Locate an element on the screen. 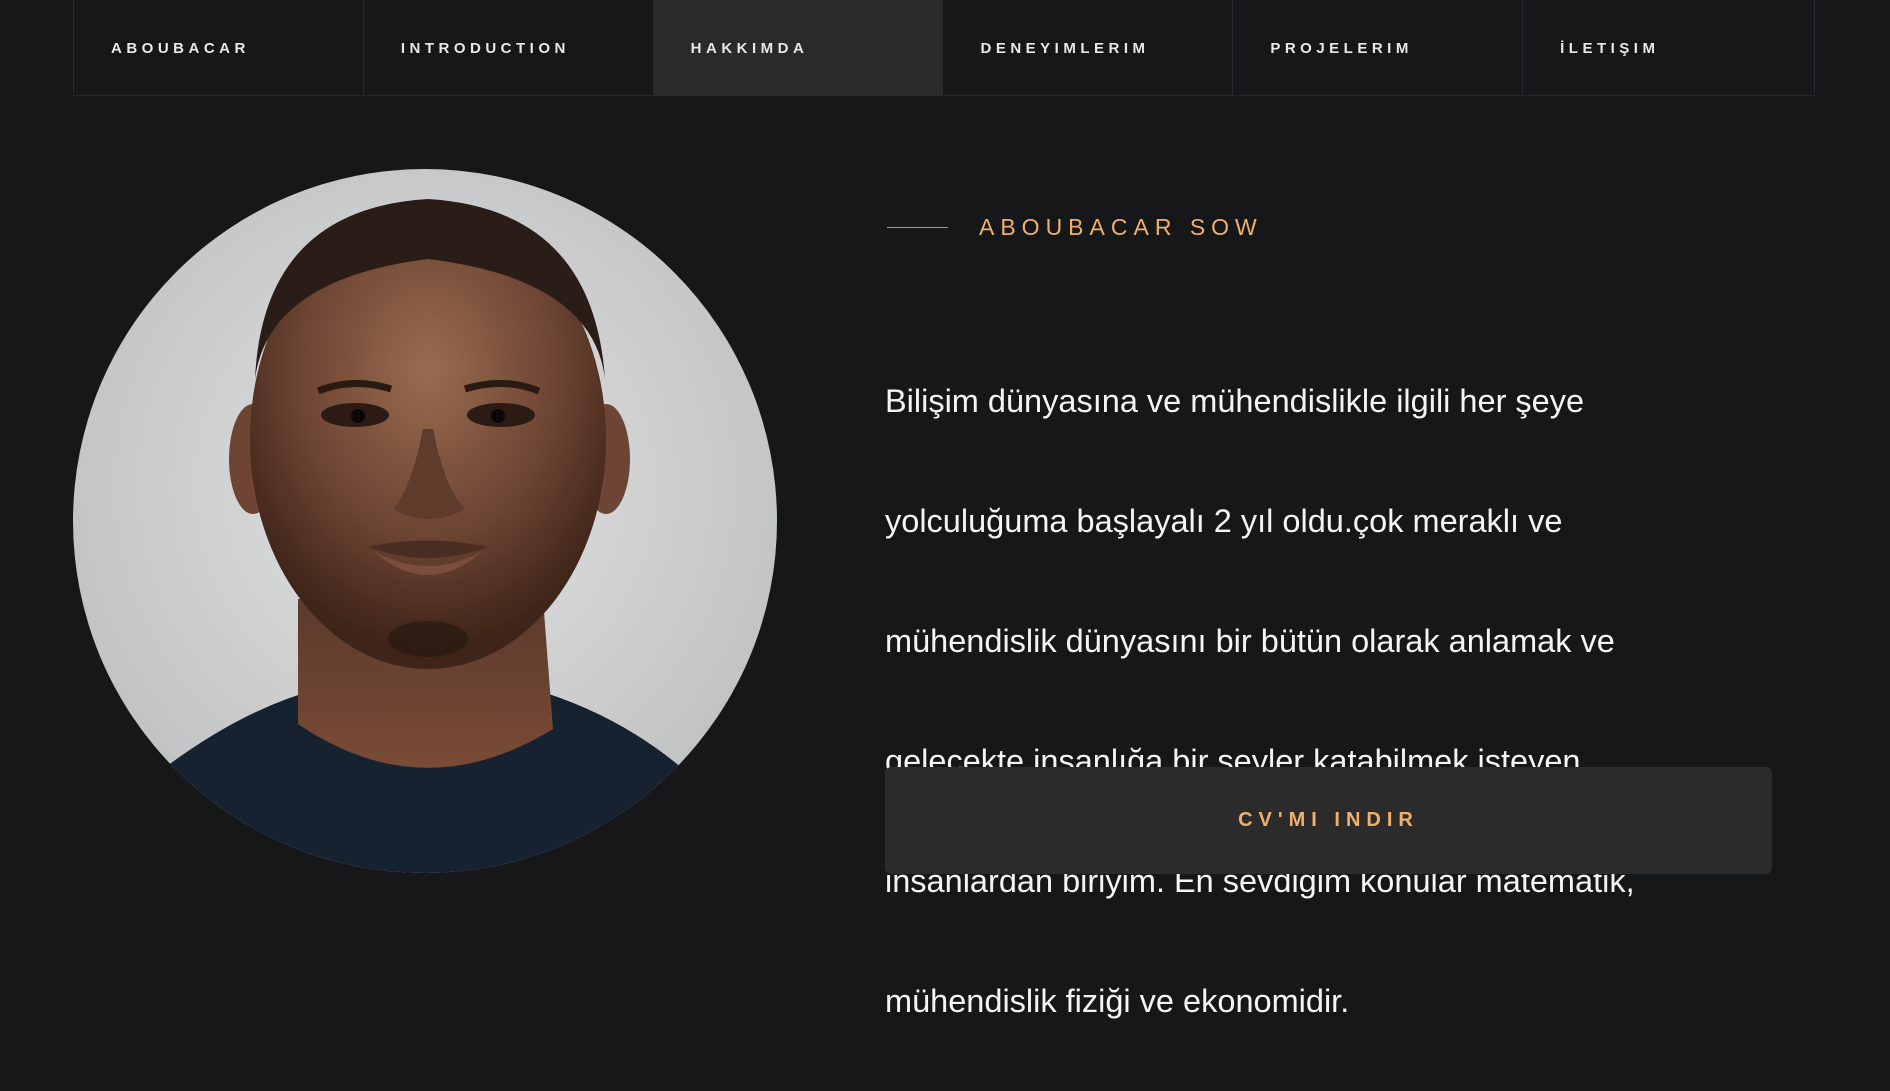 The width and height of the screenshot is (1890, 1091). nav-item-iletisim: İLETIŞIM is located at coordinates (1669, 48).